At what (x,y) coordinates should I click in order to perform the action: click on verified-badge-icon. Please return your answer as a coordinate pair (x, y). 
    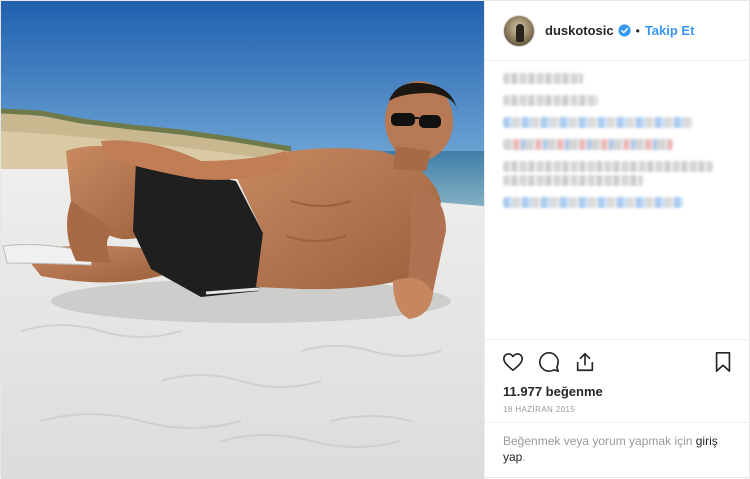
    Looking at the image, I should click on (624, 30).